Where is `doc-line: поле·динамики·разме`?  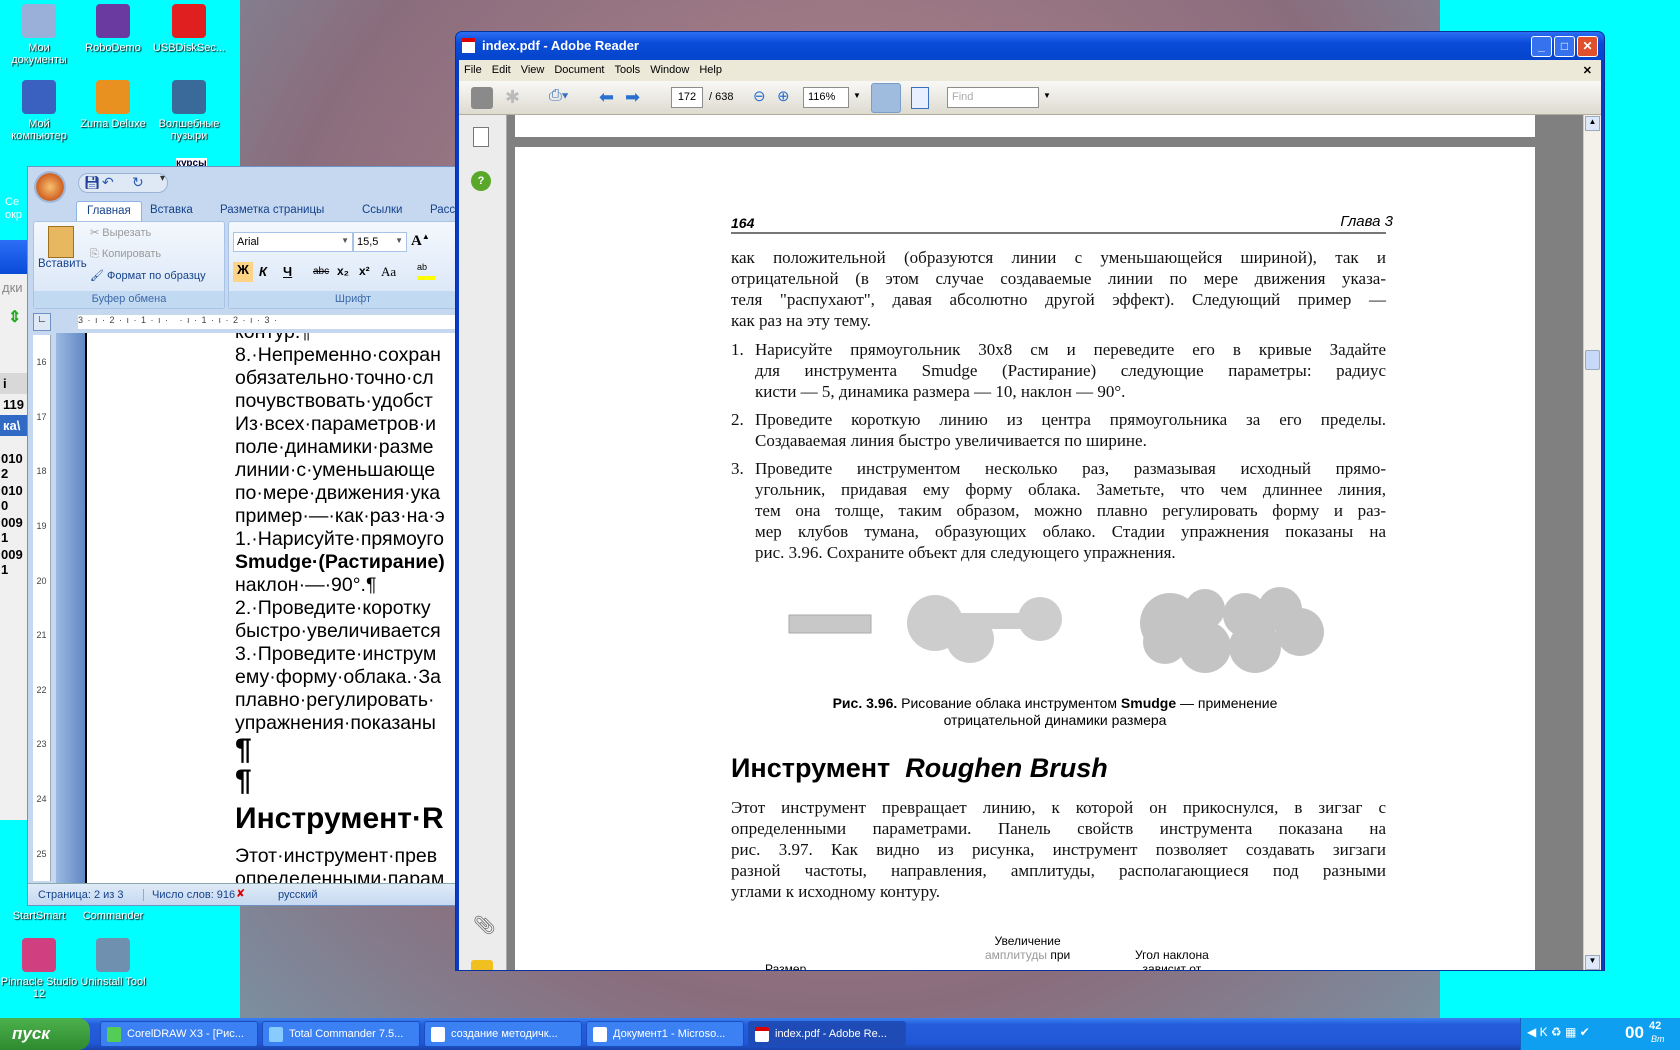 doc-line: поле·динамики·разме is located at coordinates (334, 447).